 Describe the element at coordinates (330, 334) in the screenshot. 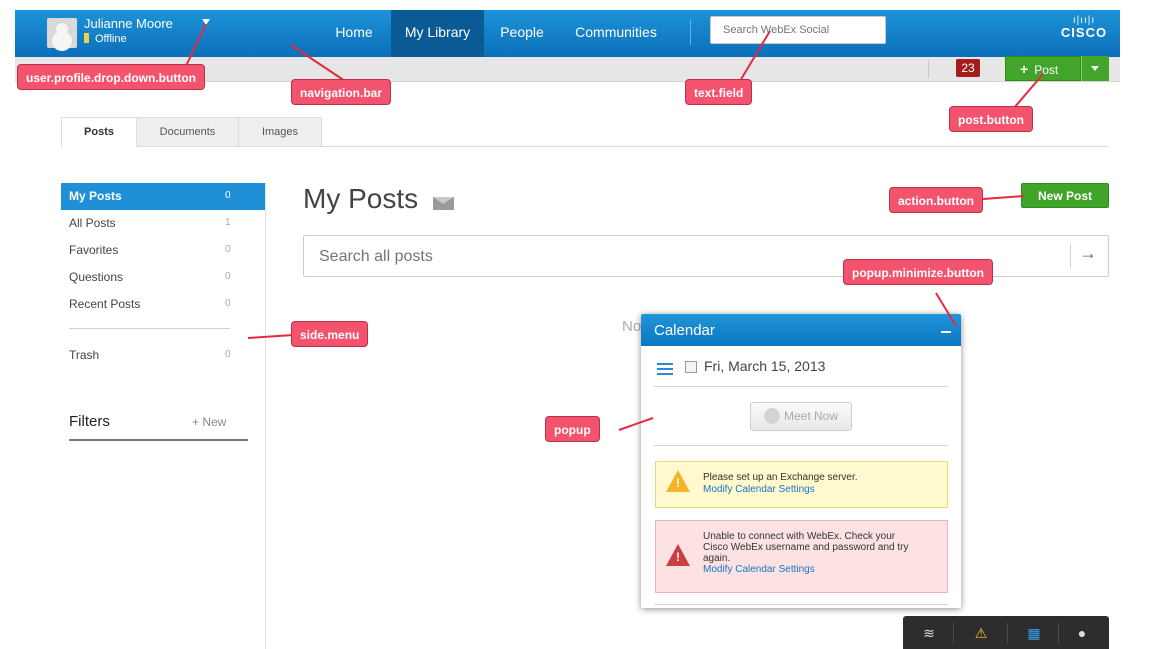

I see `annotation-side-menu: side.menu` at that location.